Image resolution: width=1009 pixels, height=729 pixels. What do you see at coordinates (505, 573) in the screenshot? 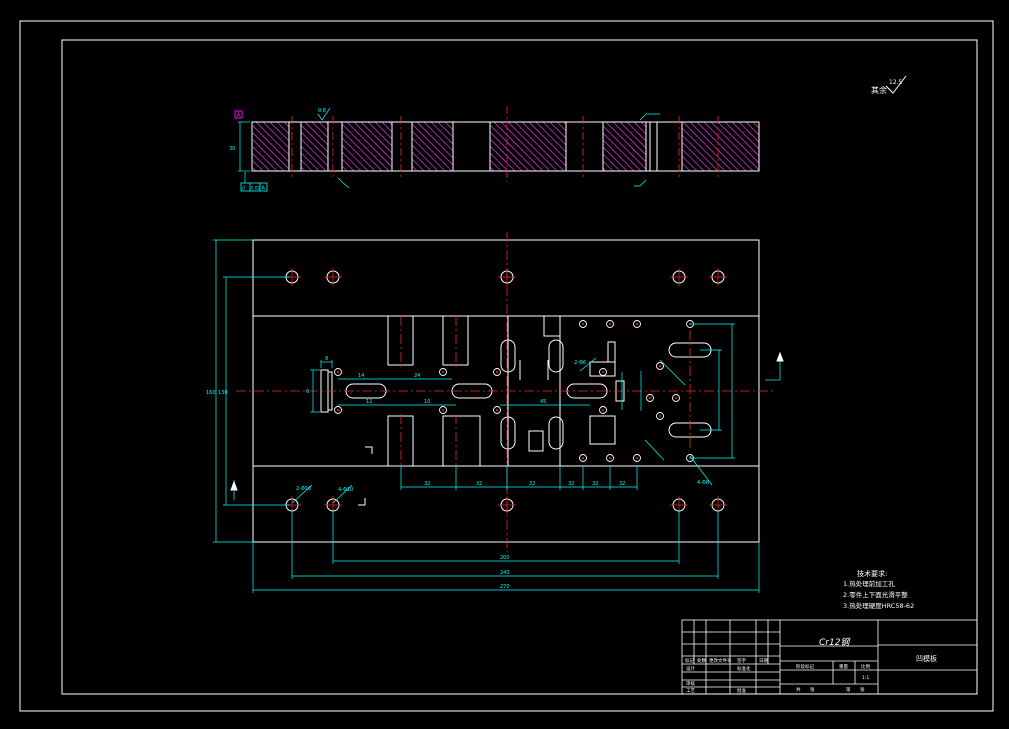
I see `hole-span-outer-dim: 240` at bounding box center [505, 573].